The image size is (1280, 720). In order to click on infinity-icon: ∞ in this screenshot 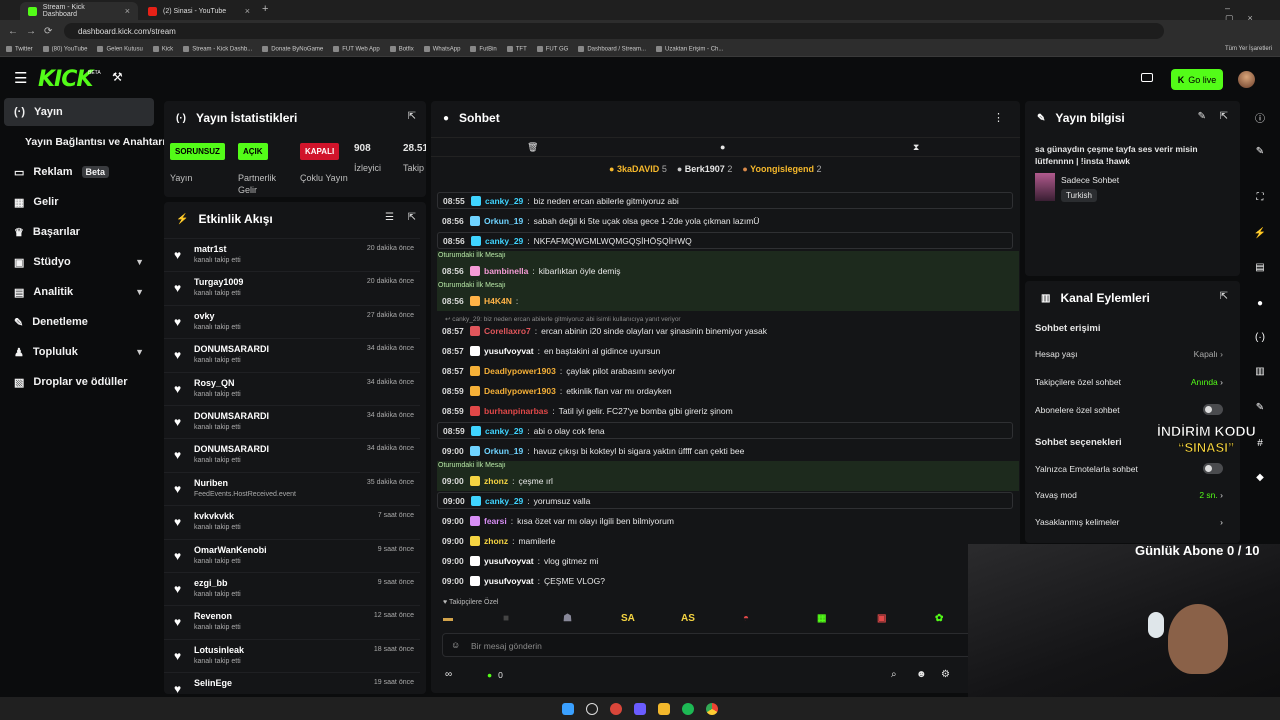, I will do `click(448, 674)`.